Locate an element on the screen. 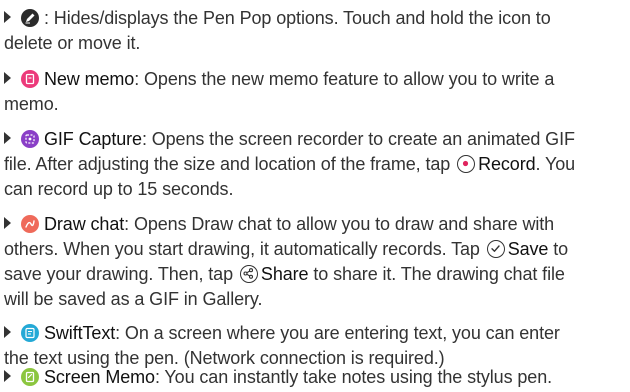 This screenshot has height=392, width=630. item-title: New memo is located at coordinates (89, 79).